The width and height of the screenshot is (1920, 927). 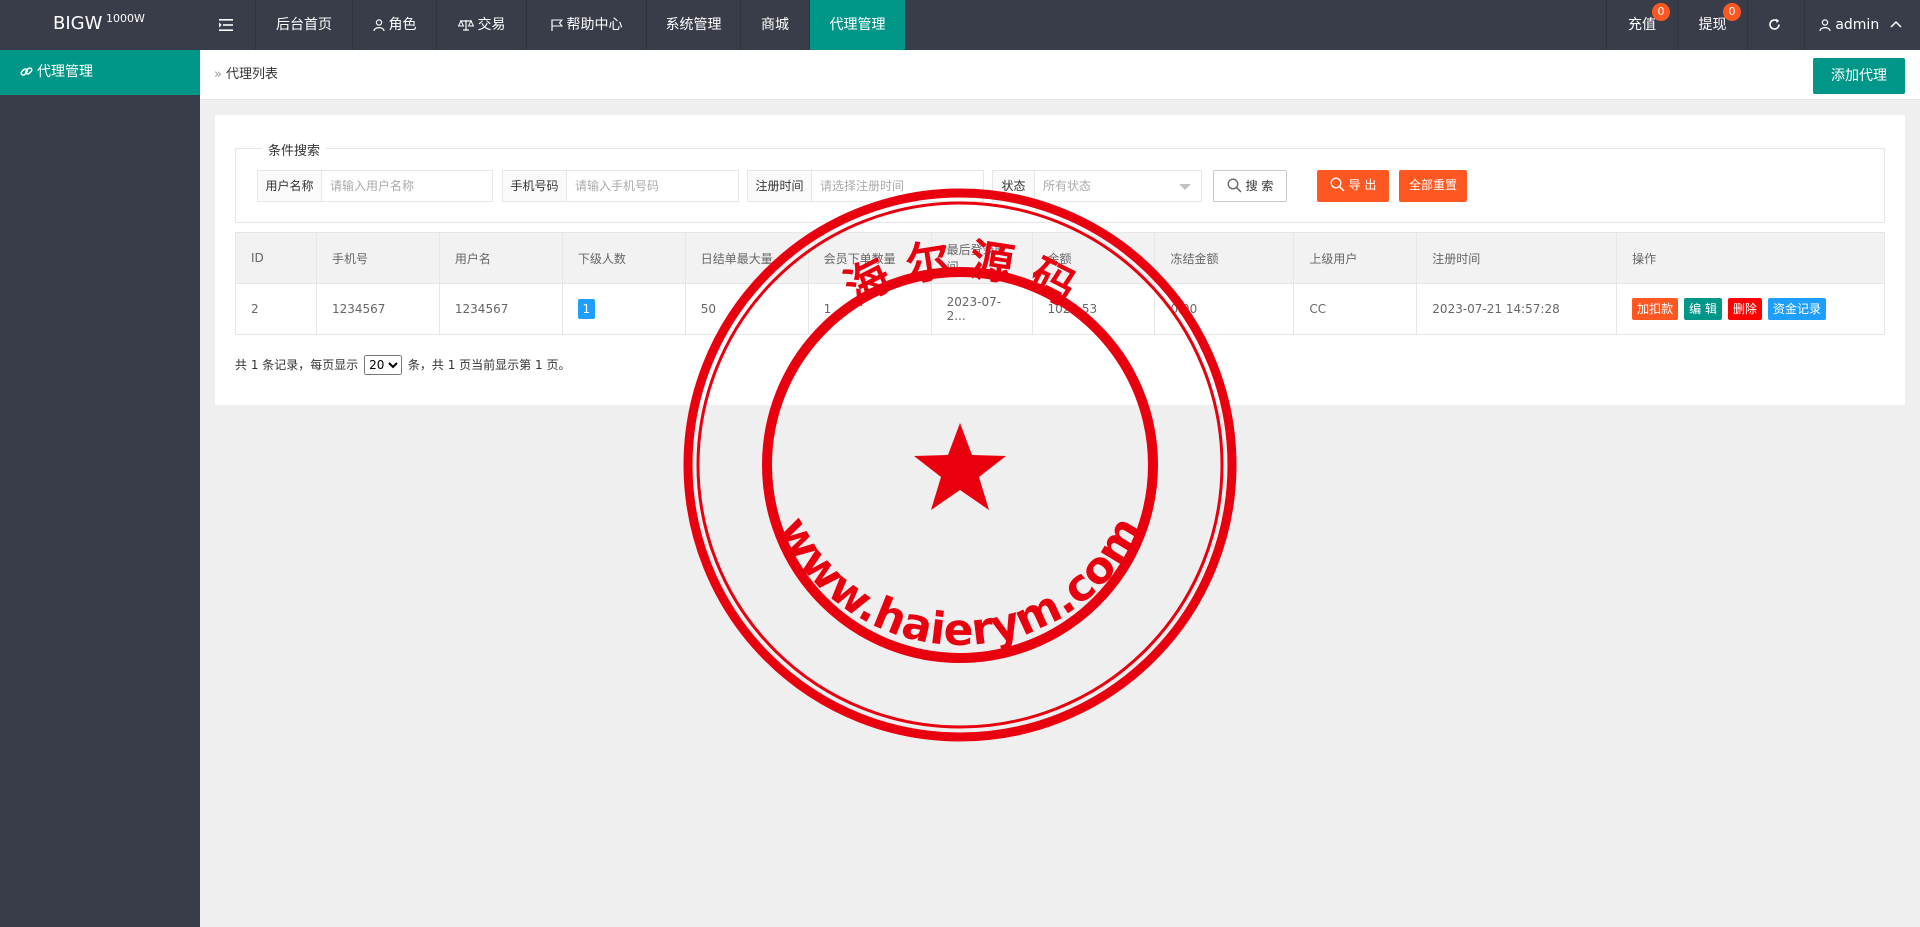 I want to click on nav-item-role: 角色, so click(x=394, y=25).